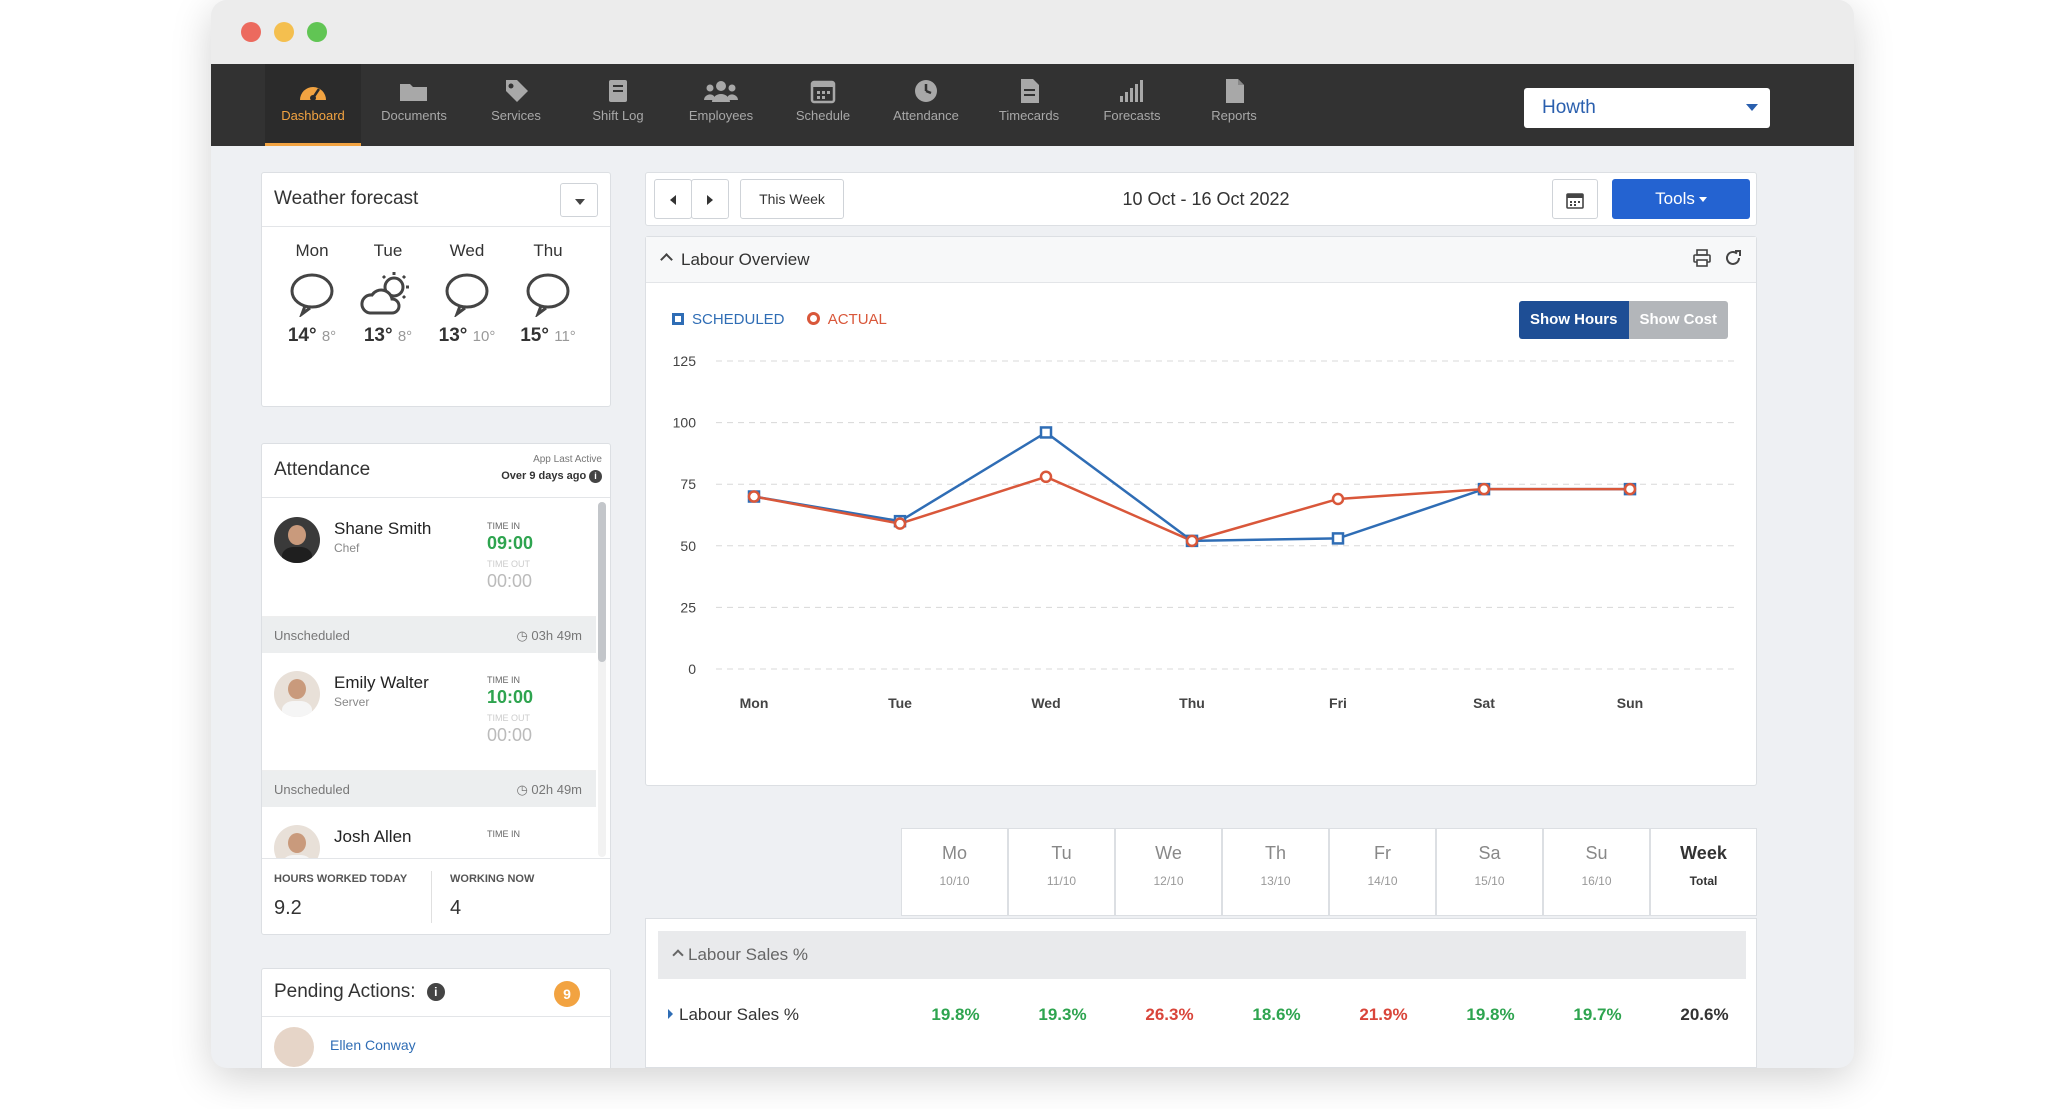 The image size is (2048, 1109). I want to click on nav-services: Services, so click(516, 105).